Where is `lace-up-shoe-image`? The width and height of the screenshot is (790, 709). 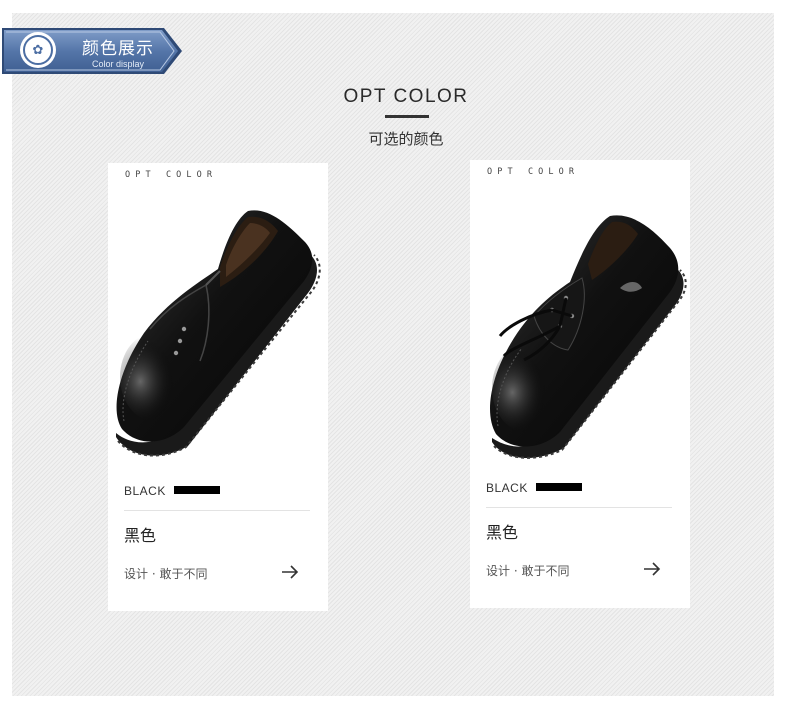
lace-up-shoe-image is located at coordinates (588, 337).